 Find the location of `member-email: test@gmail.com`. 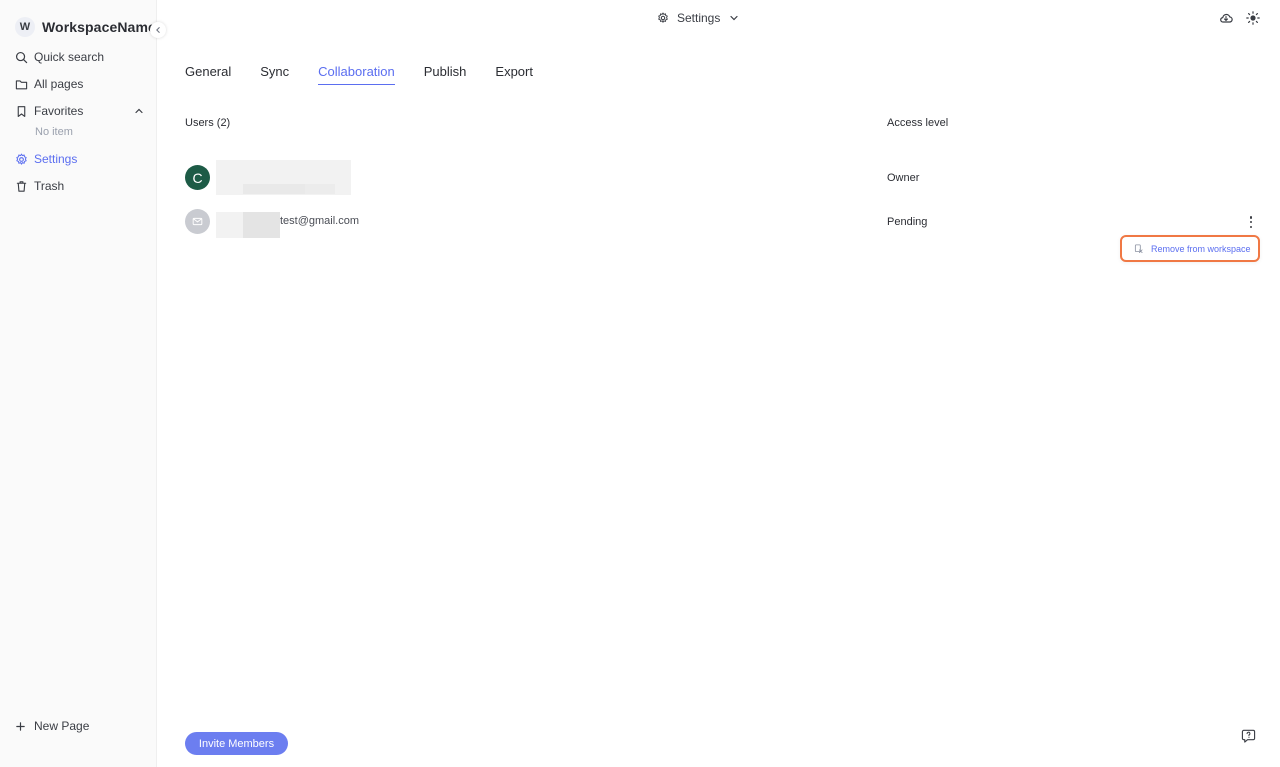

member-email: test@gmail.com is located at coordinates (320, 221).